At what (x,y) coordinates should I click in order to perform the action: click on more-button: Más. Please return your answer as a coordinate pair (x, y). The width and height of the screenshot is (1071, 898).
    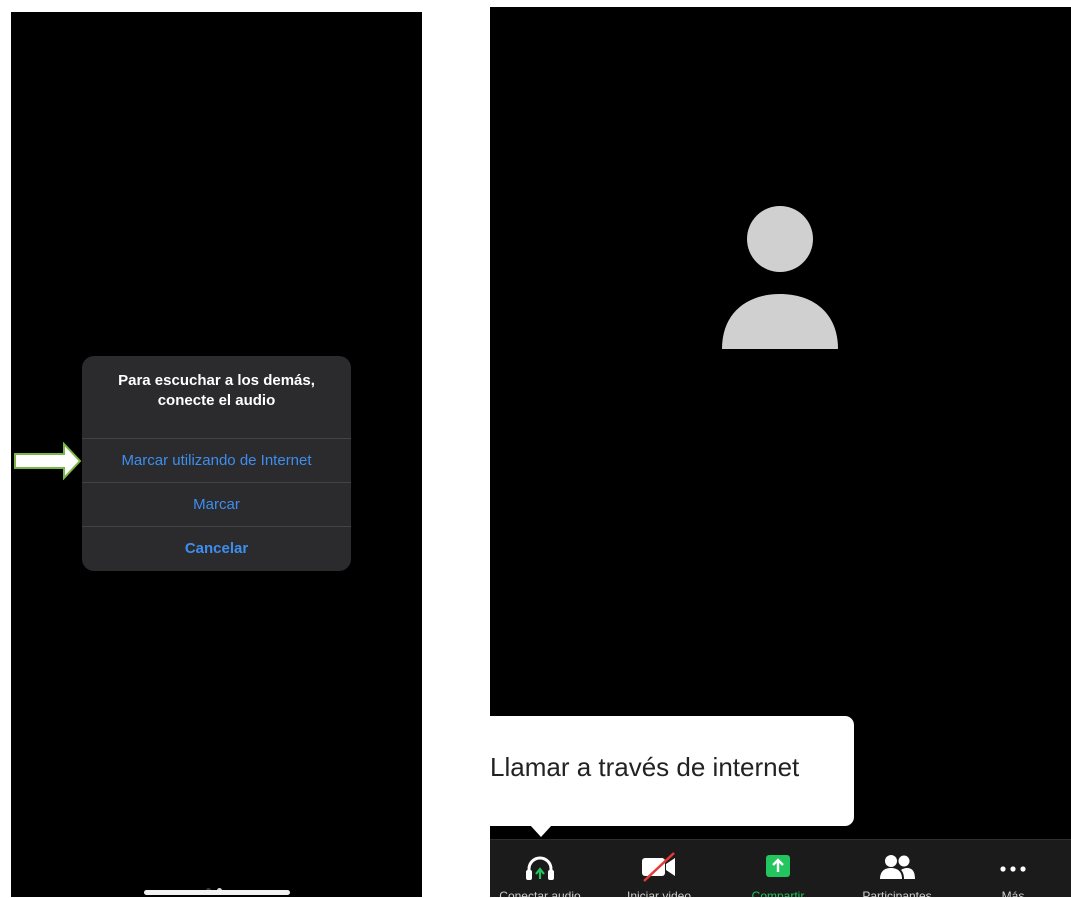
    Looking at the image, I should click on (1013, 868).